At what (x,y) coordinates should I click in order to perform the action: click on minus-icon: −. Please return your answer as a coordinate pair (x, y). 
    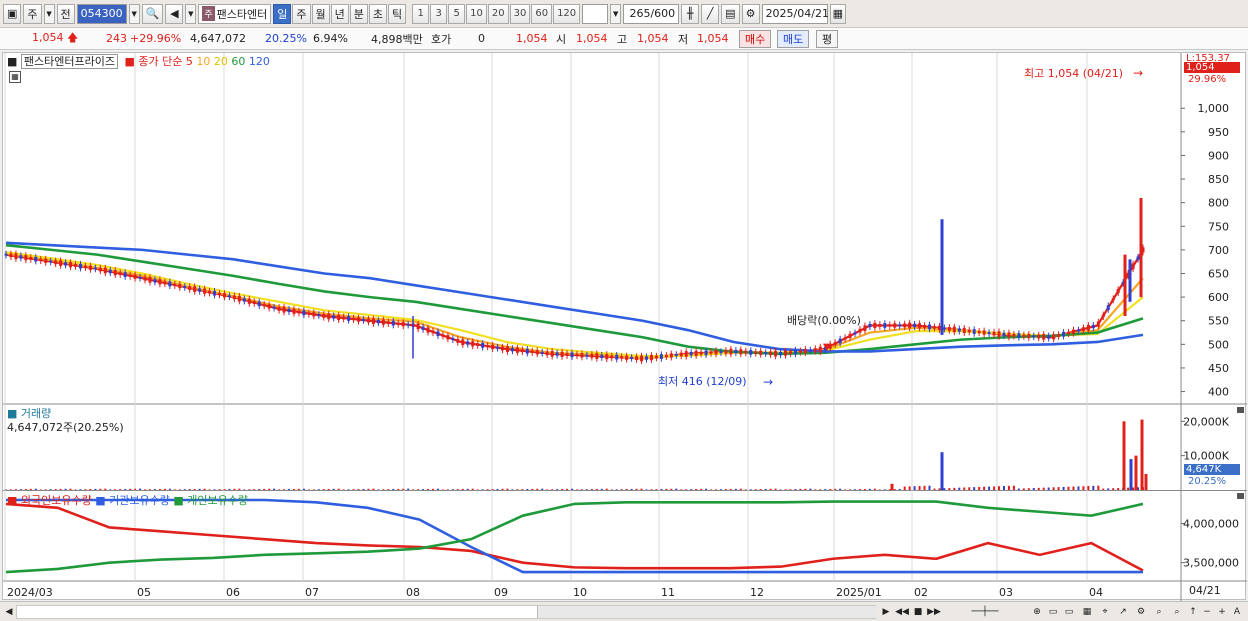
    Looking at the image, I should click on (1207, 612).